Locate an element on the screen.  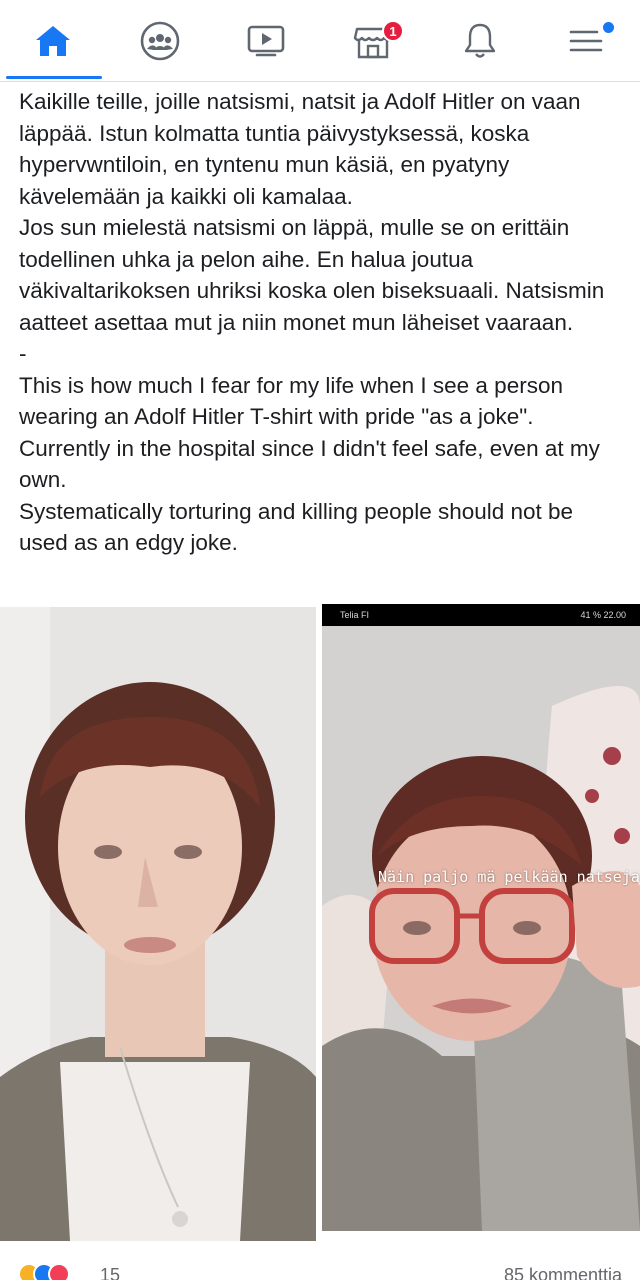
nav-watch is located at coordinates (266, 41).